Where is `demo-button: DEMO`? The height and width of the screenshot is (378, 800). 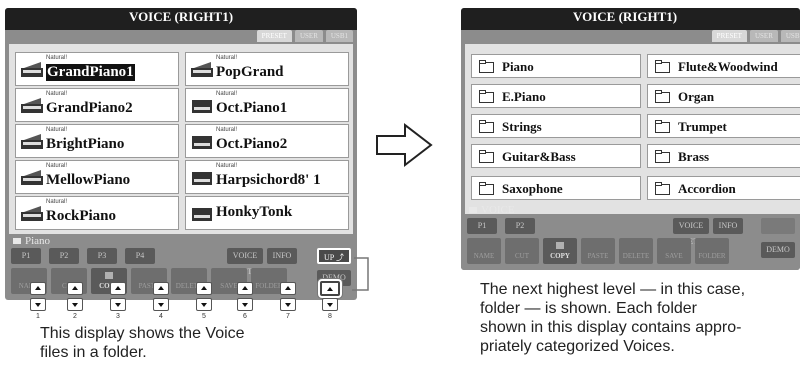
demo-button: DEMO is located at coordinates (778, 250).